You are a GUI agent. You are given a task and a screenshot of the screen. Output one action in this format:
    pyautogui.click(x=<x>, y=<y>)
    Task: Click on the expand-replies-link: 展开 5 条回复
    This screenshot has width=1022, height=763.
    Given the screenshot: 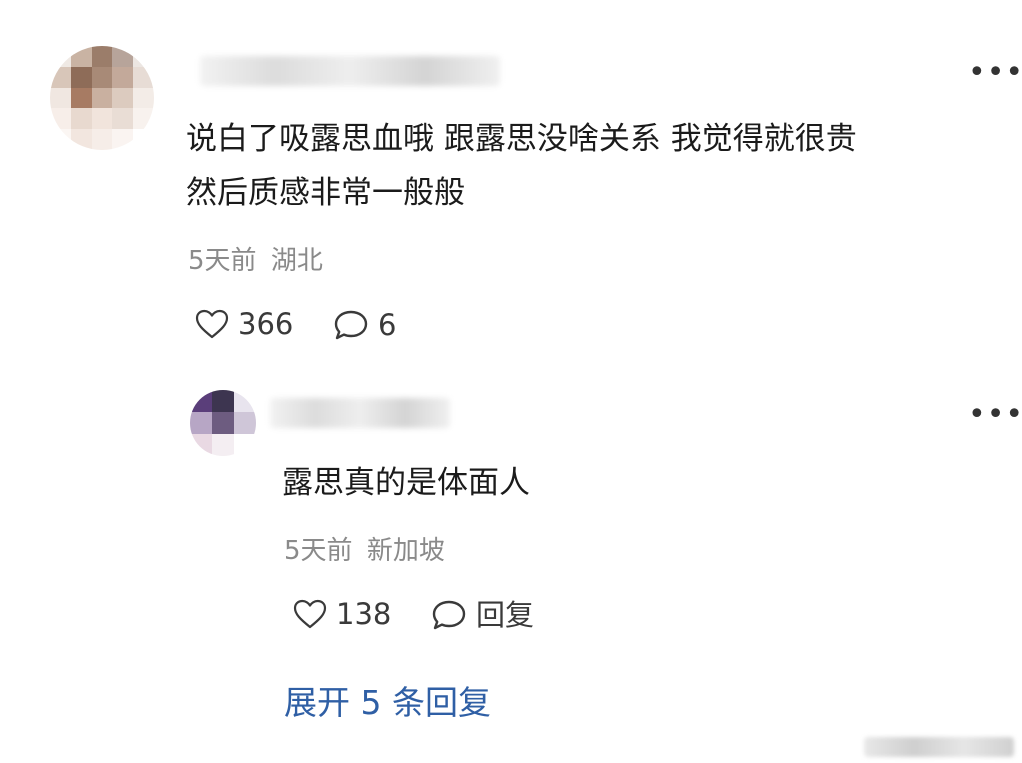 What is the action you would take?
    pyautogui.click(x=387, y=702)
    